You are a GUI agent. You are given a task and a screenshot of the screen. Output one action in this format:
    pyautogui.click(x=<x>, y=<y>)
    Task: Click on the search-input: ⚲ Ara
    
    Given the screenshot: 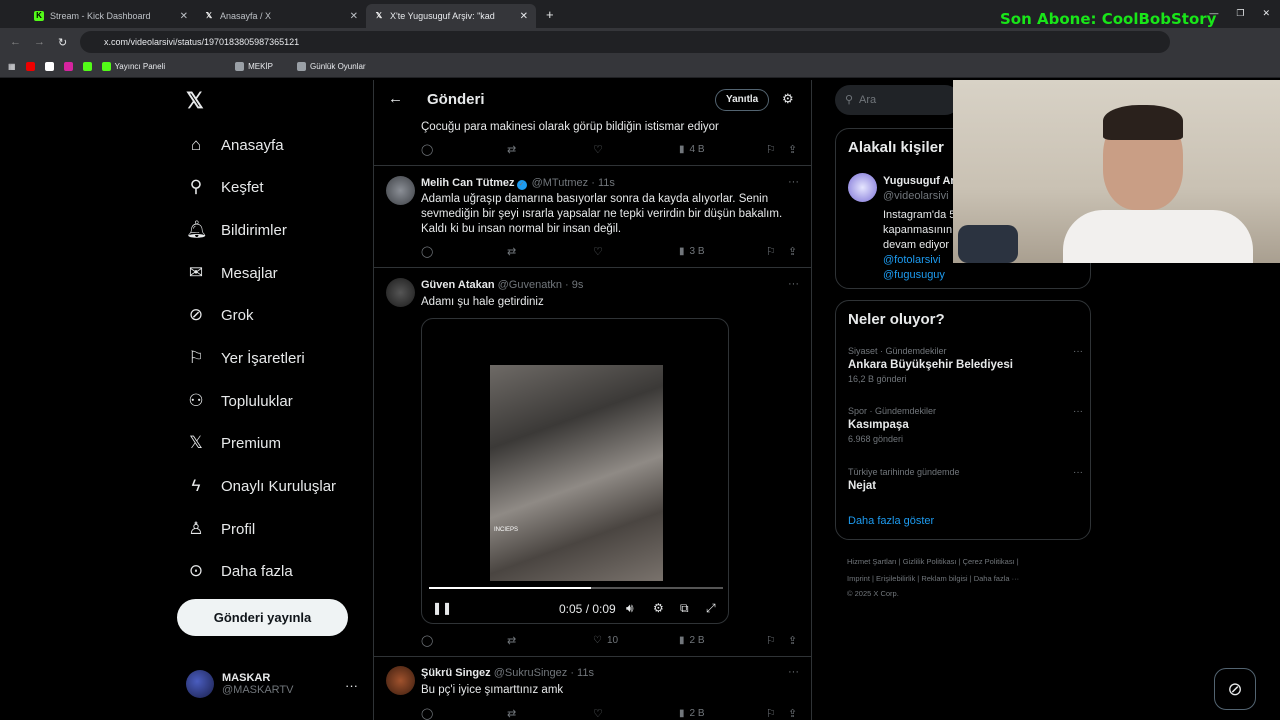 What is the action you would take?
    pyautogui.click(x=897, y=100)
    